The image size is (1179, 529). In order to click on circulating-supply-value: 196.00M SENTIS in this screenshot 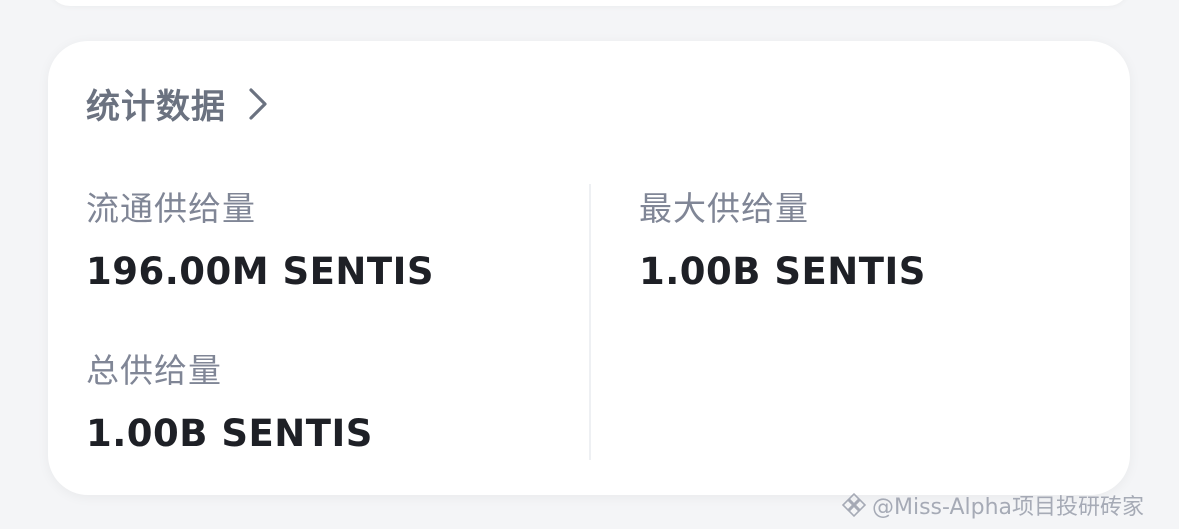, I will do `click(260, 271)`.